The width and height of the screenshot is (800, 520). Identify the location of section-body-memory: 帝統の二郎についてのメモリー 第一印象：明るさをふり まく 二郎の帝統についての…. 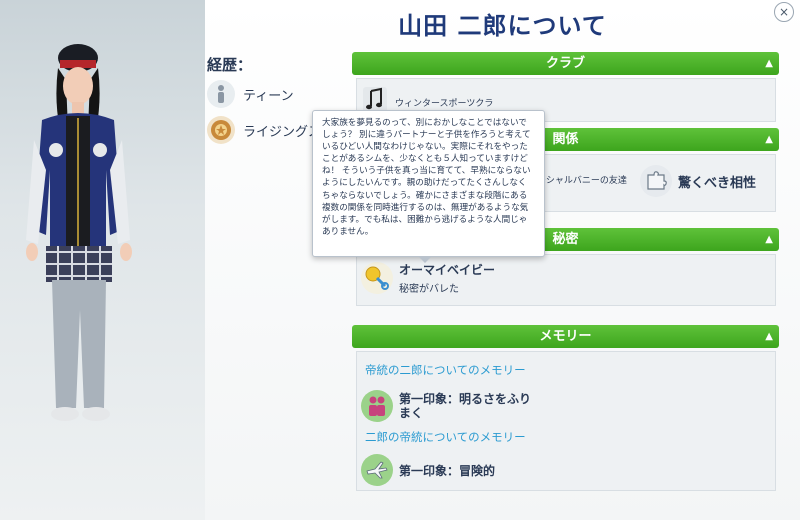
(566, 421).